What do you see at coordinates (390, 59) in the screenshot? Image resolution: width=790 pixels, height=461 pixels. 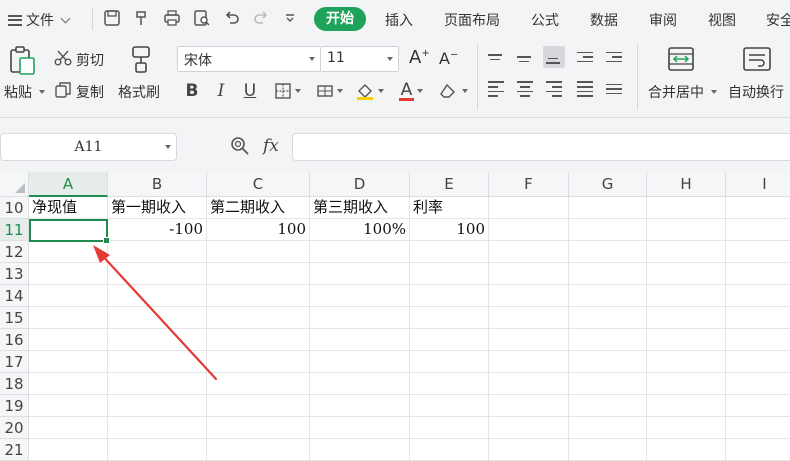 I see `font-size-dropdown-caret` at bounding box center [390, 59].